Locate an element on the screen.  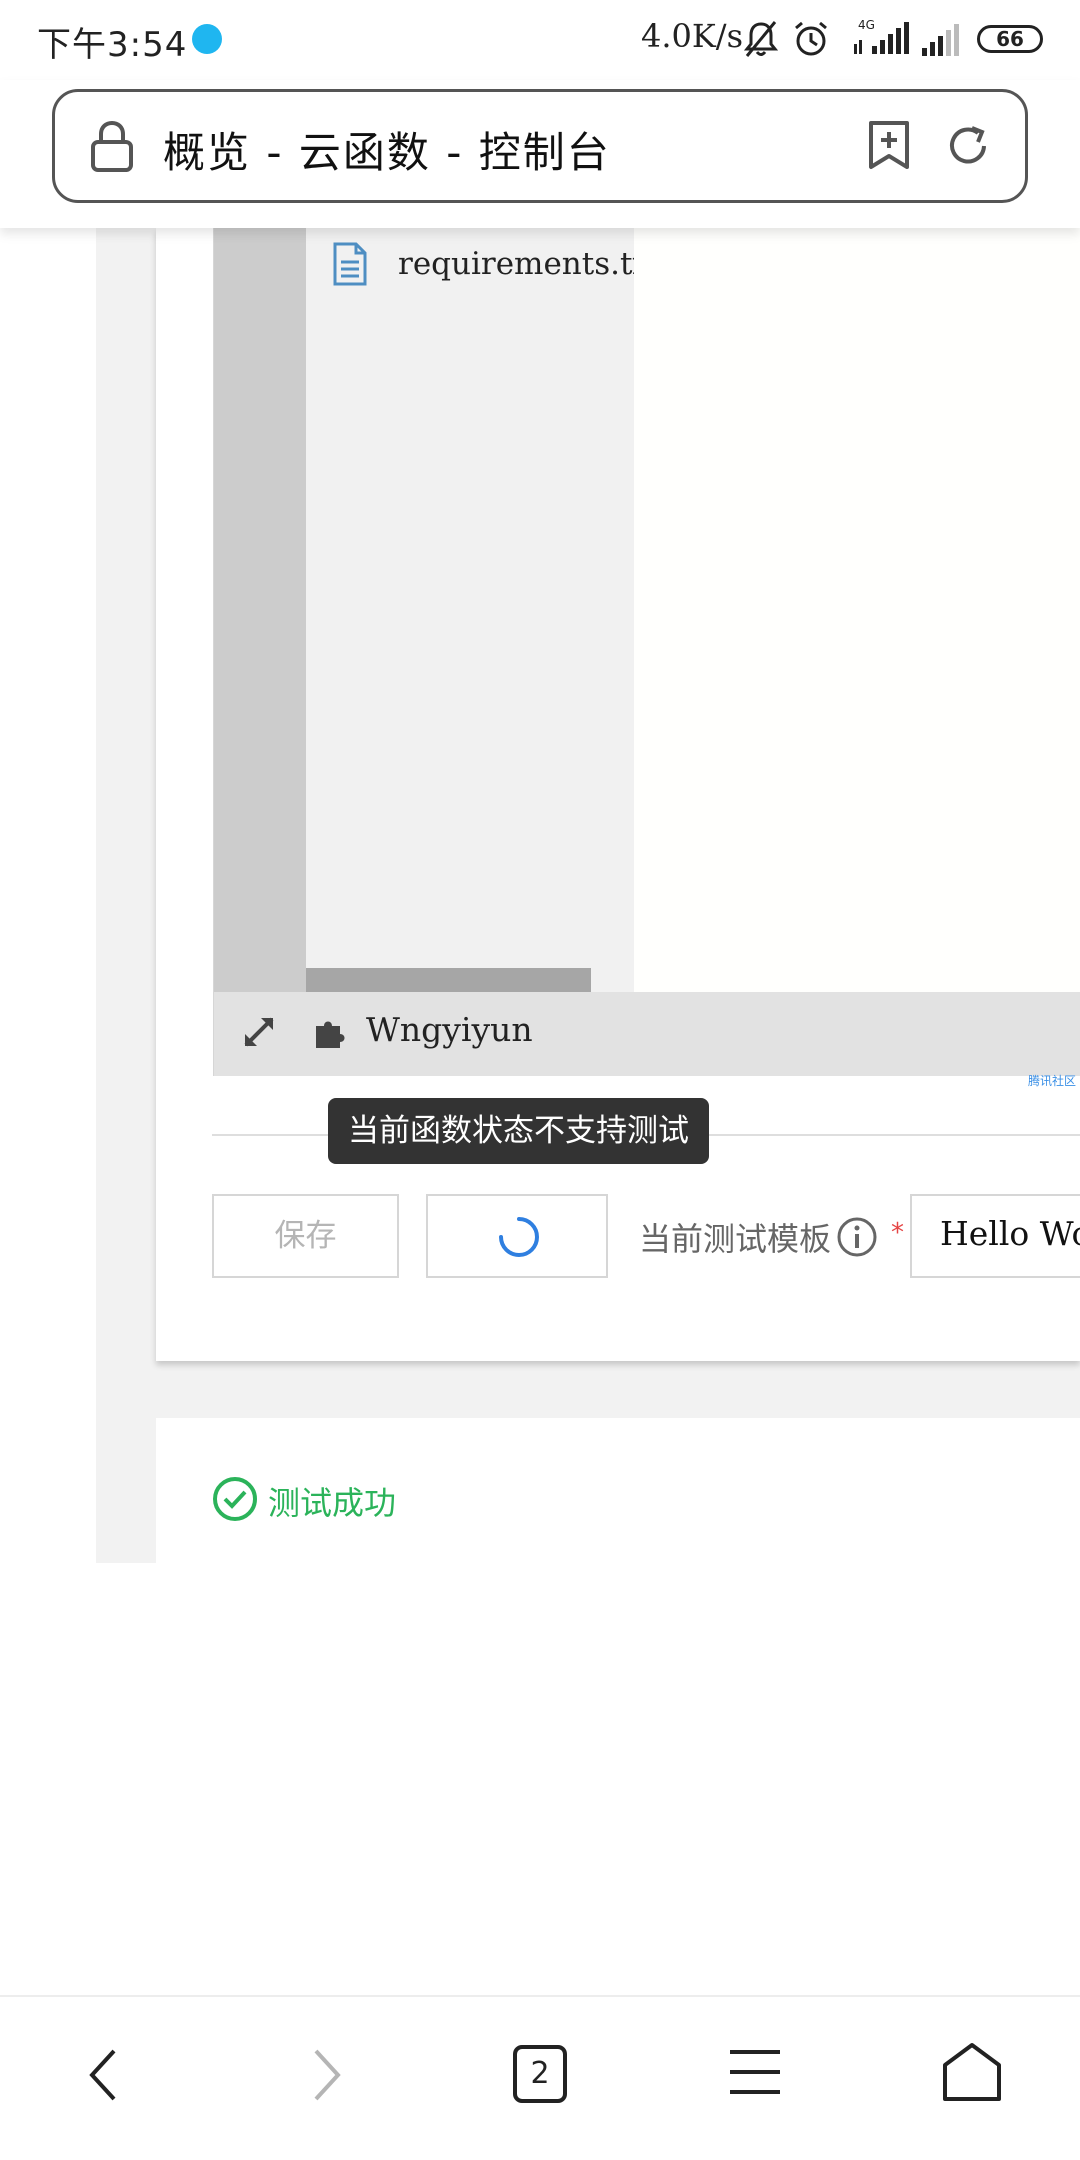
expand-icon is located at coordinates (259, 1032).